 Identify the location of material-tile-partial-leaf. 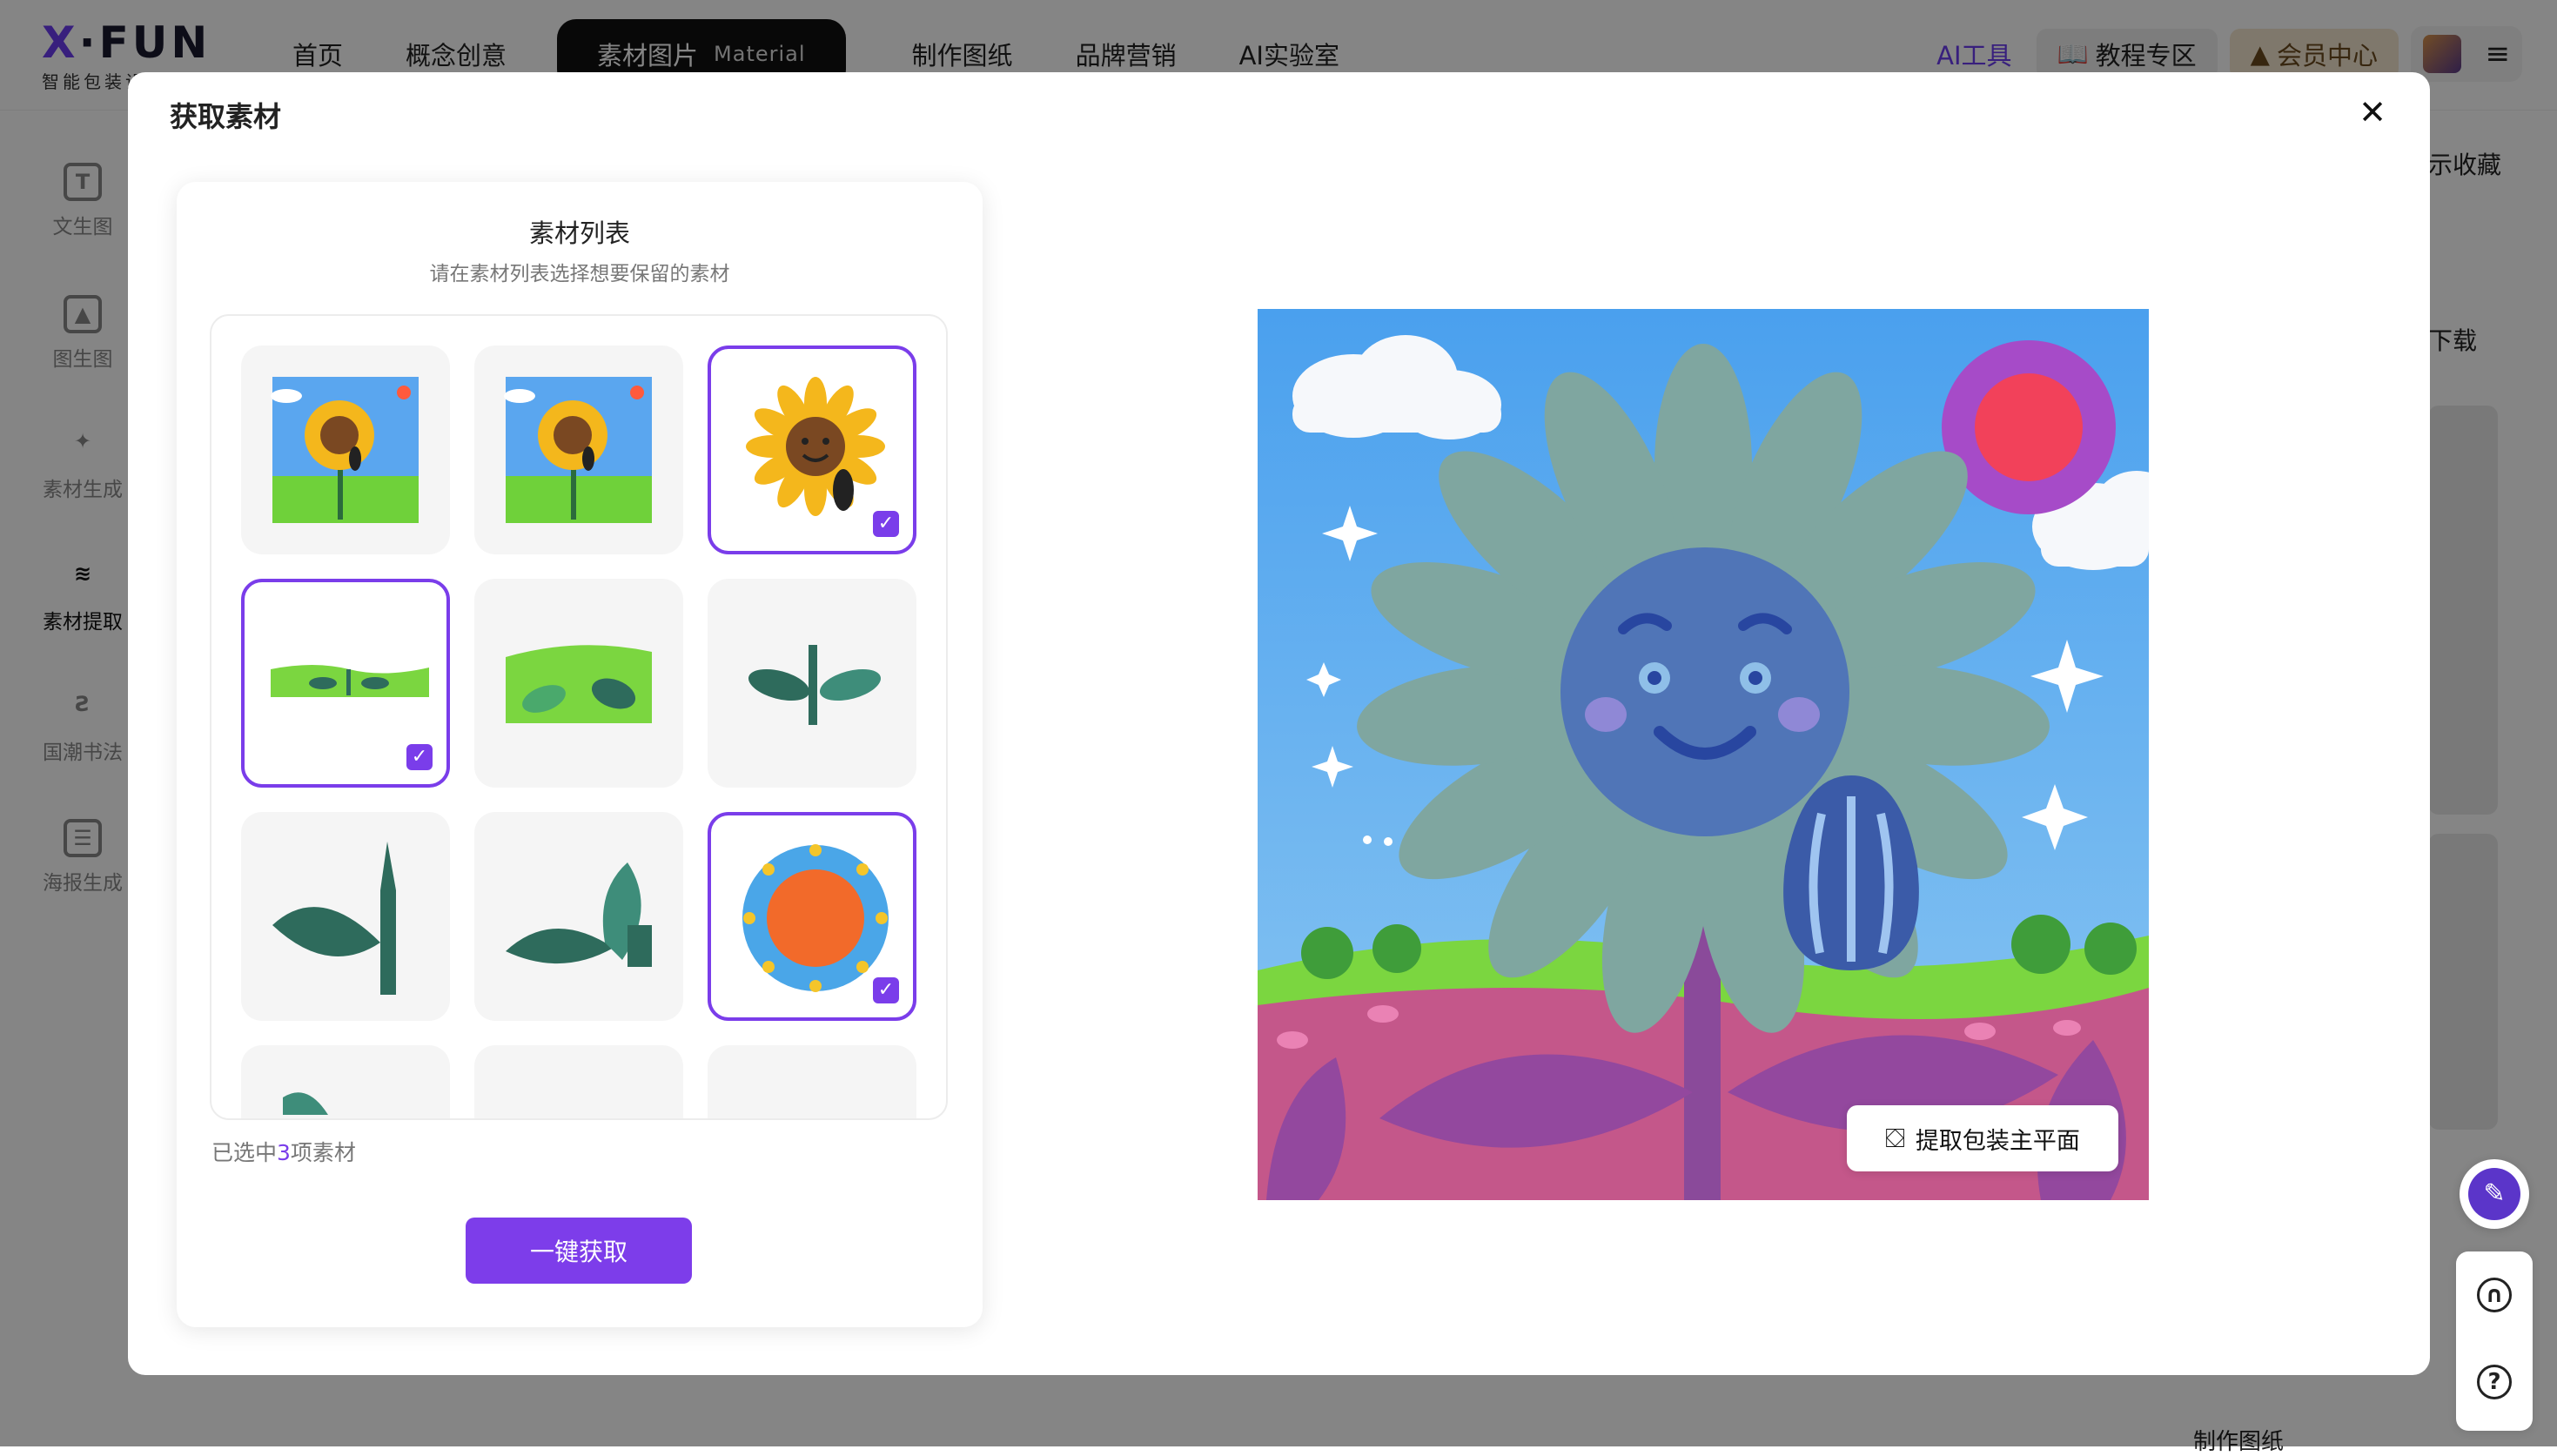
(345, 1081).